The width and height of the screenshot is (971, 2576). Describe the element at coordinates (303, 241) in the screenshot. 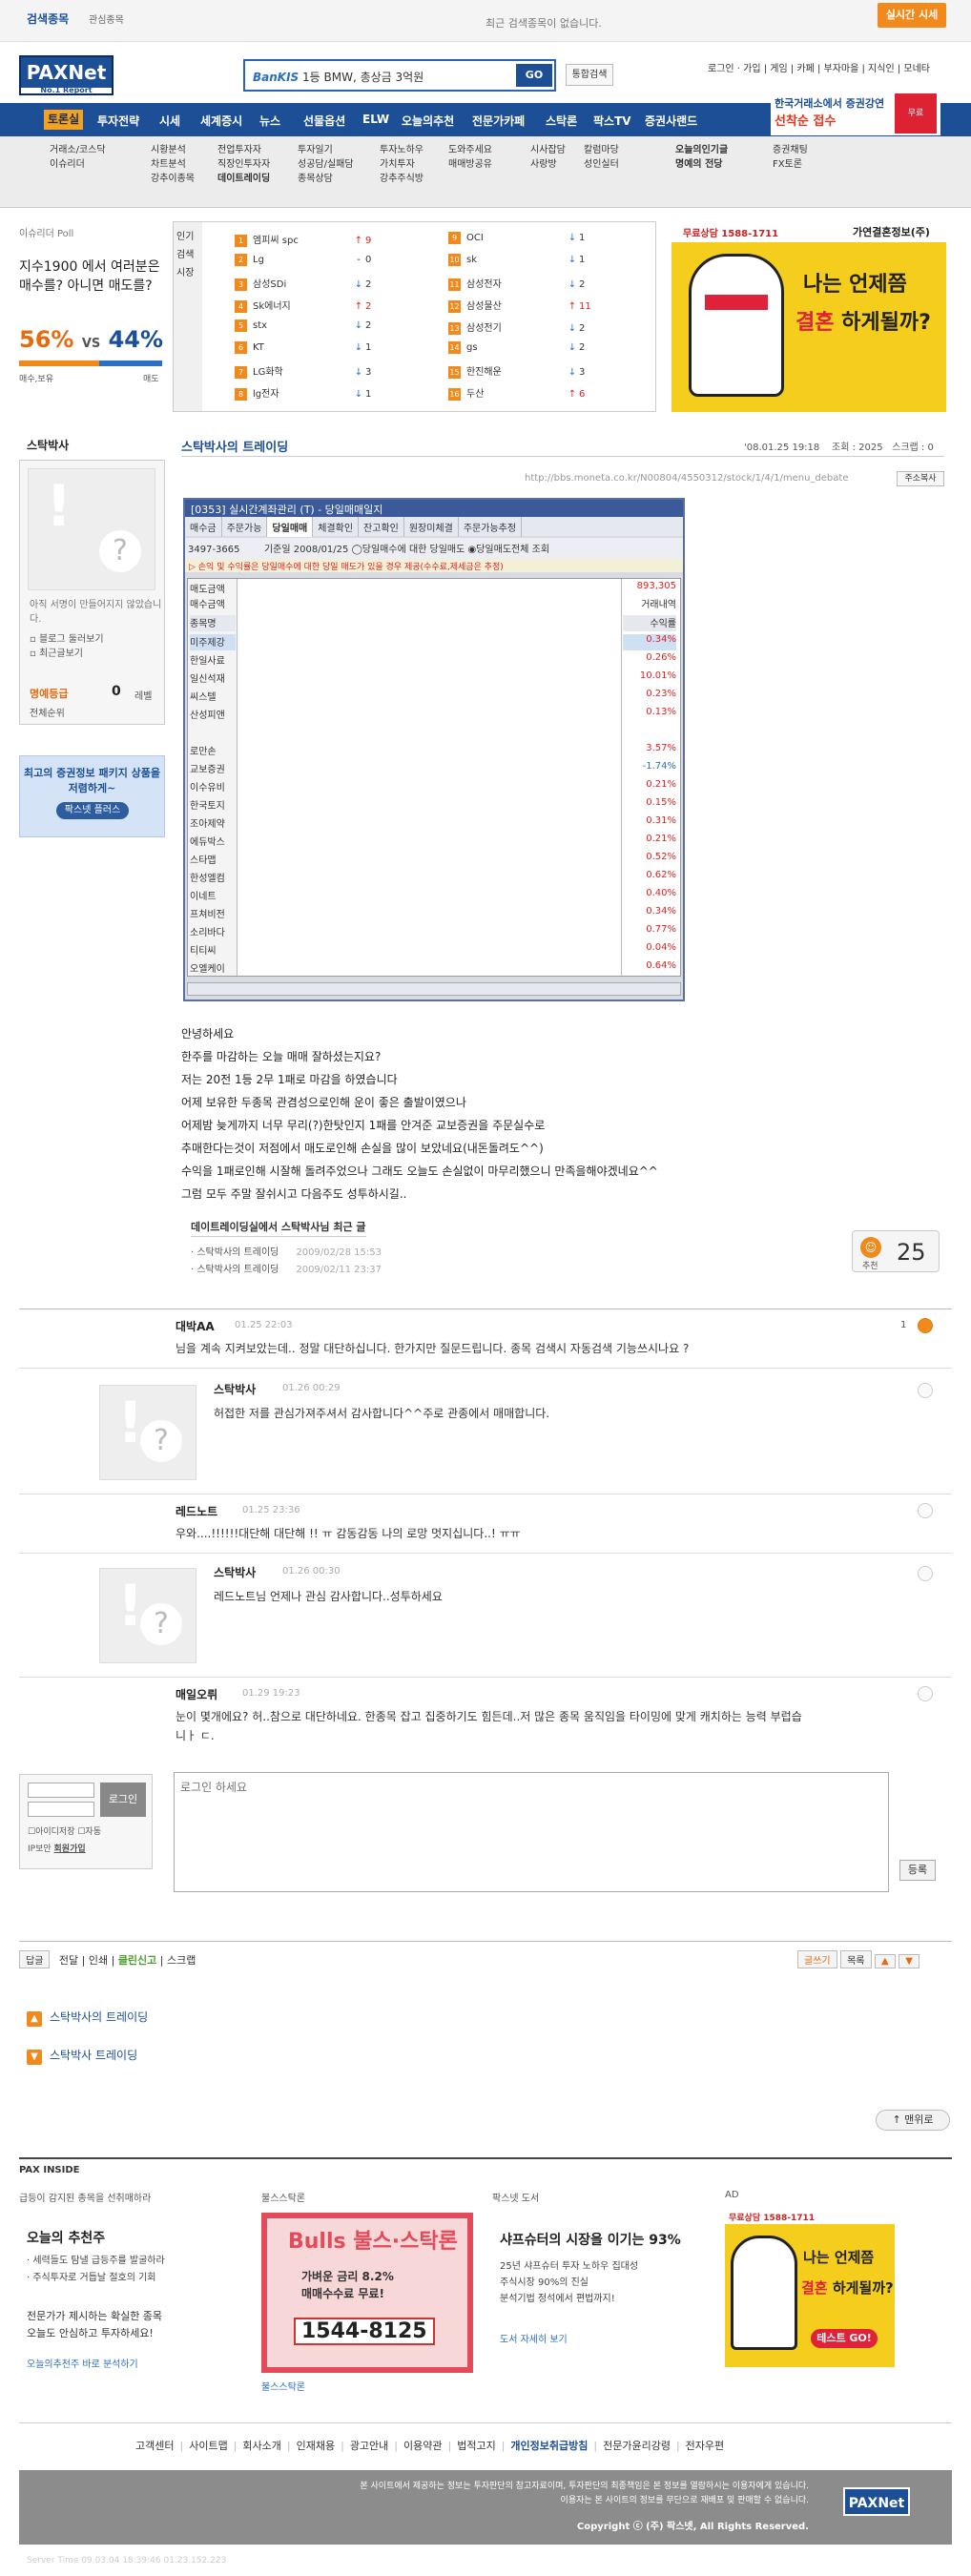

I see `stock-row: 1 엠피씨 spc ↑ 9` at that location.